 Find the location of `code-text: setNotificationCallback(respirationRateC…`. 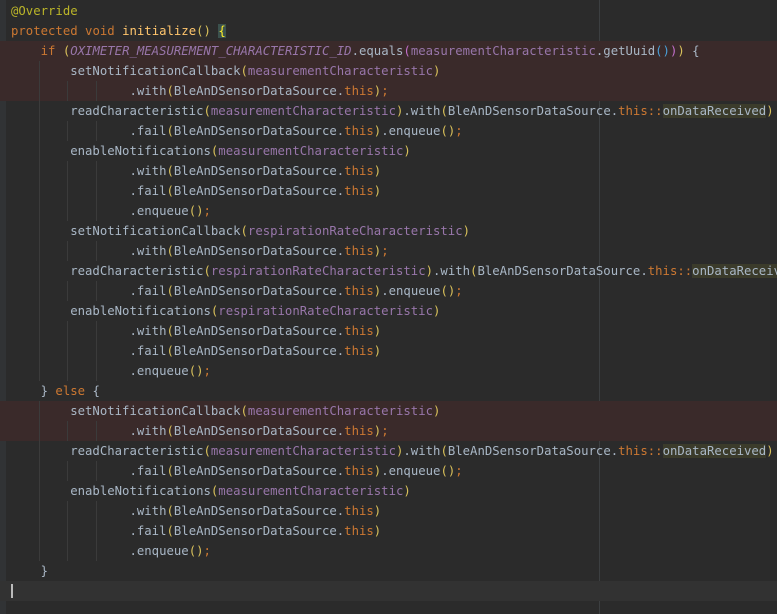

code-text: setNotificationCallback(respirationRateC… is located at coordinates (241, 231).